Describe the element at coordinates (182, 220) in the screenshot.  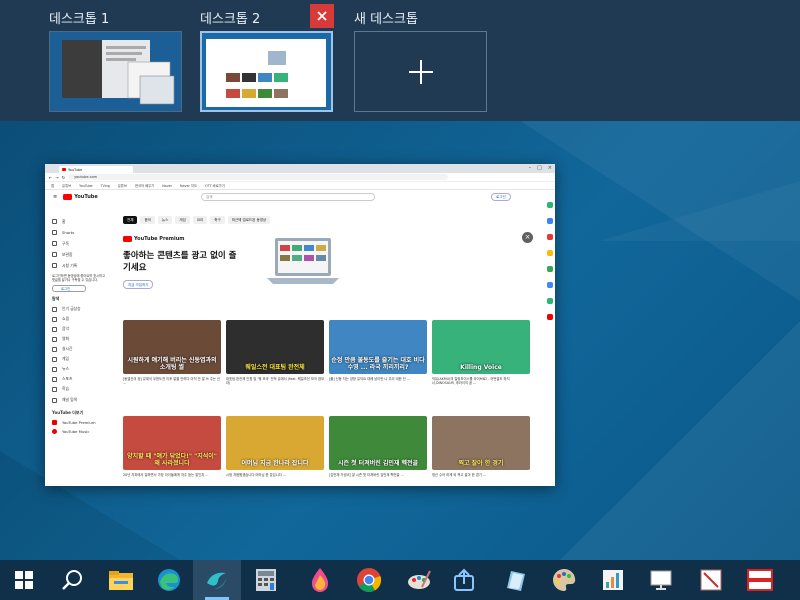
I see `chip: 게임` at that location.